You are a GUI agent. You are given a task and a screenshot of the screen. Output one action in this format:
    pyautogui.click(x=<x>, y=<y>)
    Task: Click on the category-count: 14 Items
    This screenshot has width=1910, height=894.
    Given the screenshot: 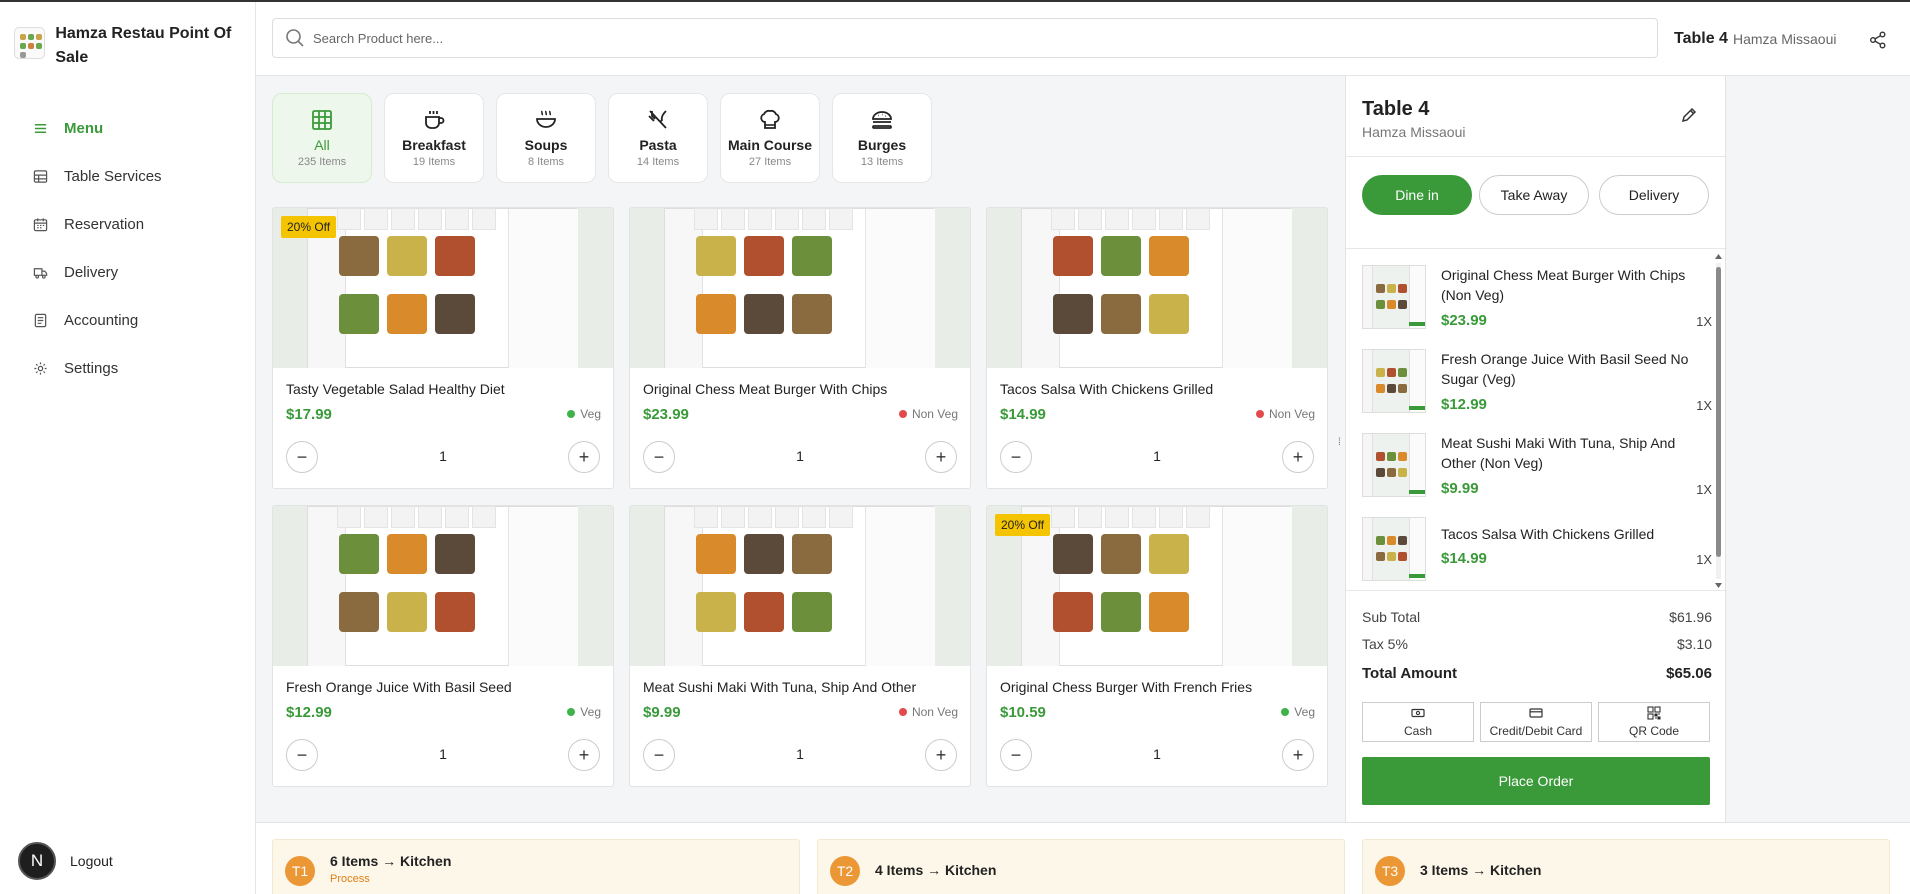 What is the action you would take?
    pyautogui.click(x=658, y=162)
    